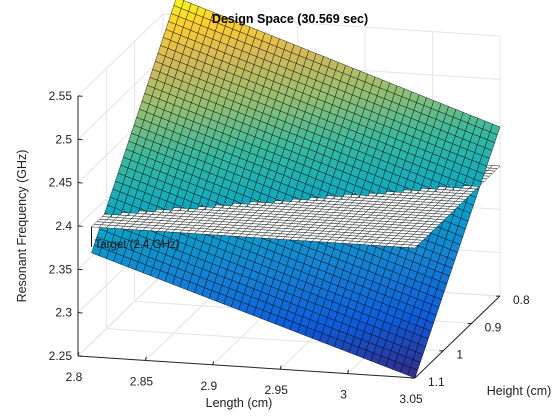 The height and width of the screenshot is (420, 560). What do you see at coordinates (136, 245) in the screenshot?
I see `annotation-text: Target (2.4 GHz)` at bounding box center [136, 245].